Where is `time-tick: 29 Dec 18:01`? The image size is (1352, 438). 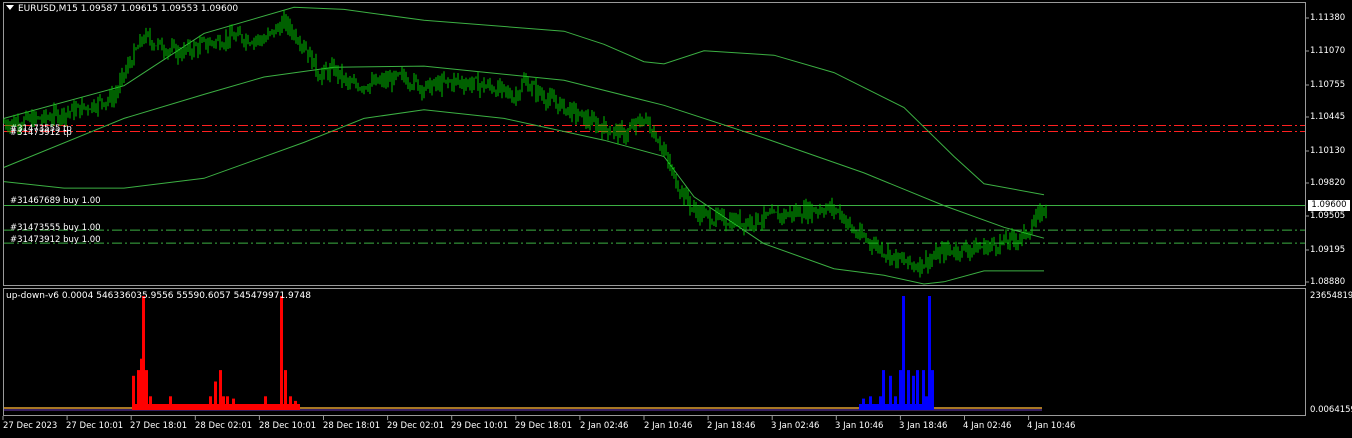
time-tick: 29 Dec 18:01 is located at coordinates (544, 426).